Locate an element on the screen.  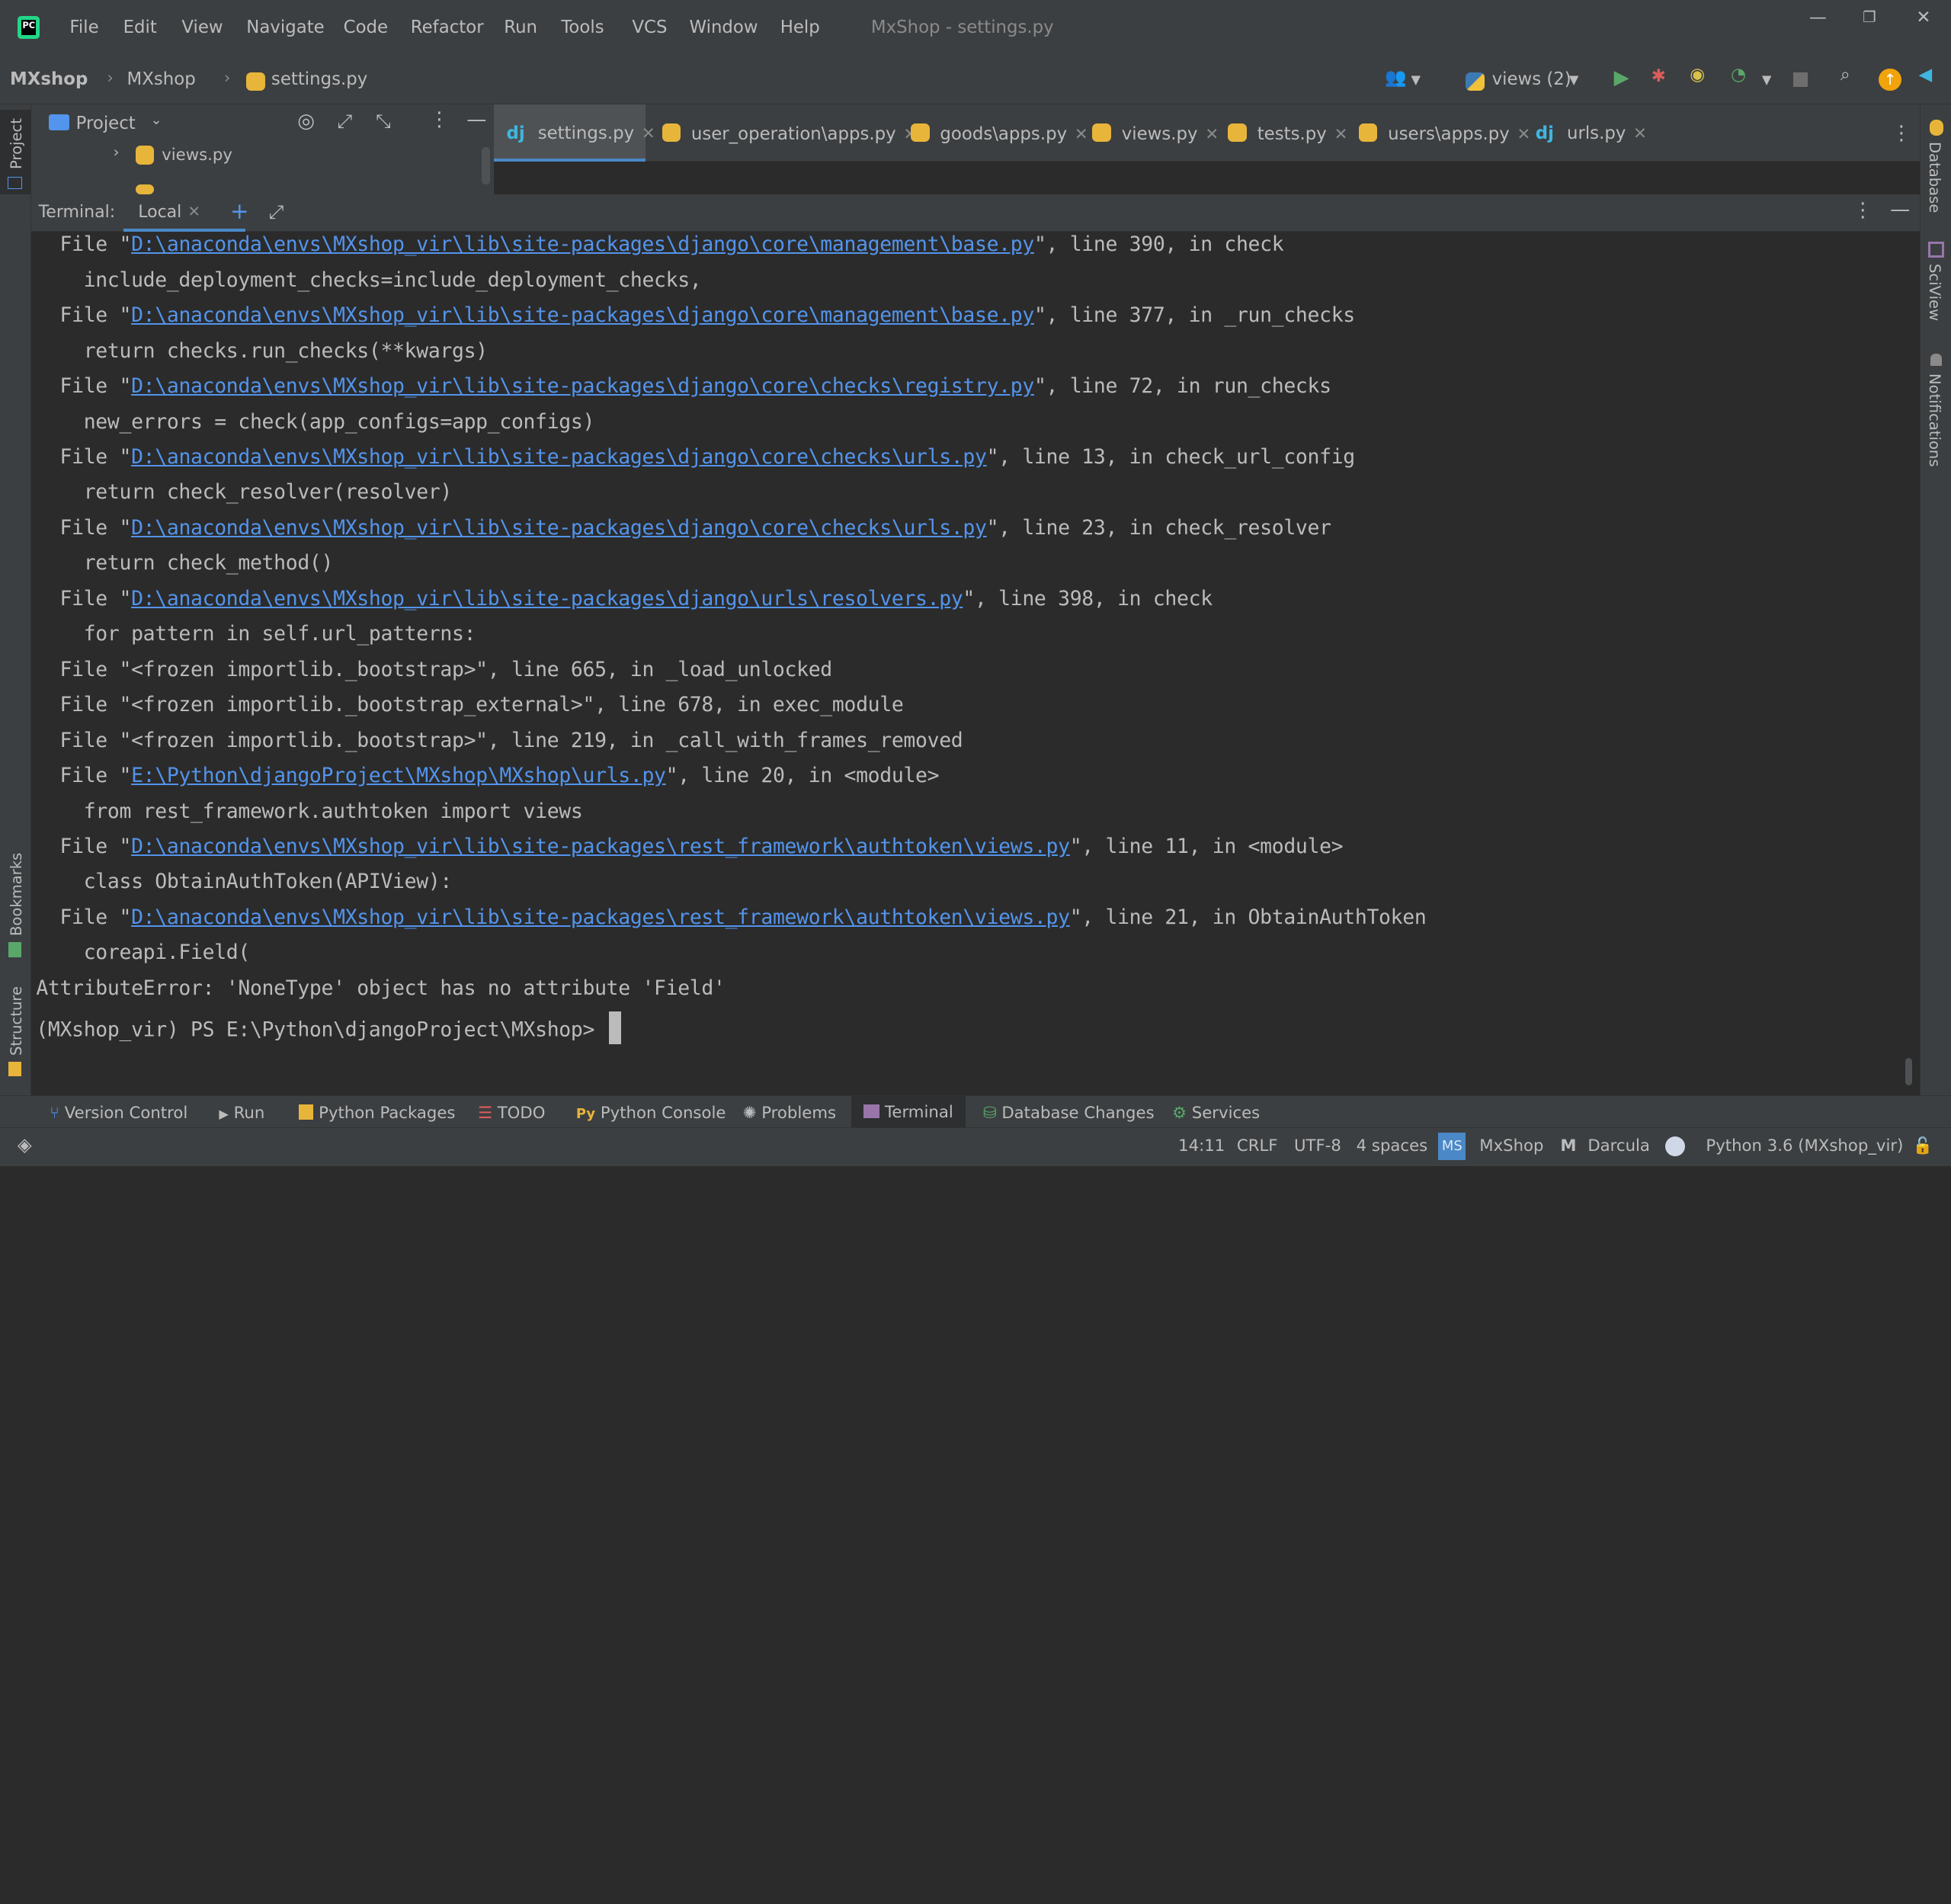
close-window-icon: ✕ is located at coordinates (1923, 17).